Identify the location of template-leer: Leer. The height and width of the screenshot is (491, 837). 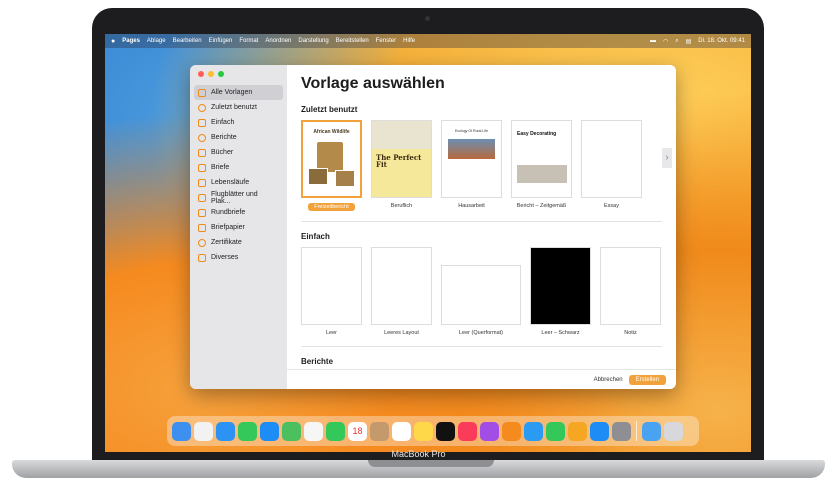
(331, 291).